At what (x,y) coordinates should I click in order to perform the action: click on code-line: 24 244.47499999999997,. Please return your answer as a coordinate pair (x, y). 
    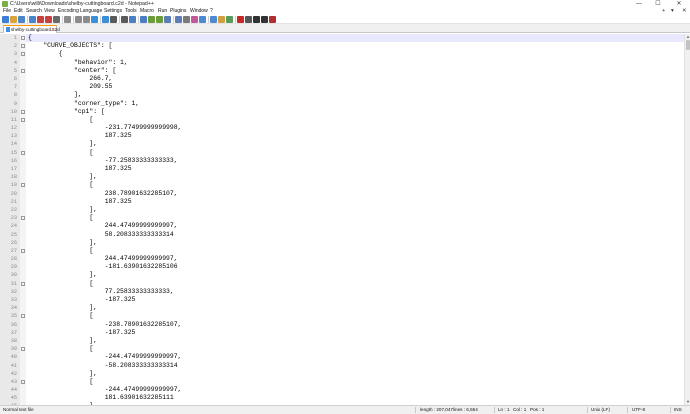
    Looking at the image, I should click on (342, 226).